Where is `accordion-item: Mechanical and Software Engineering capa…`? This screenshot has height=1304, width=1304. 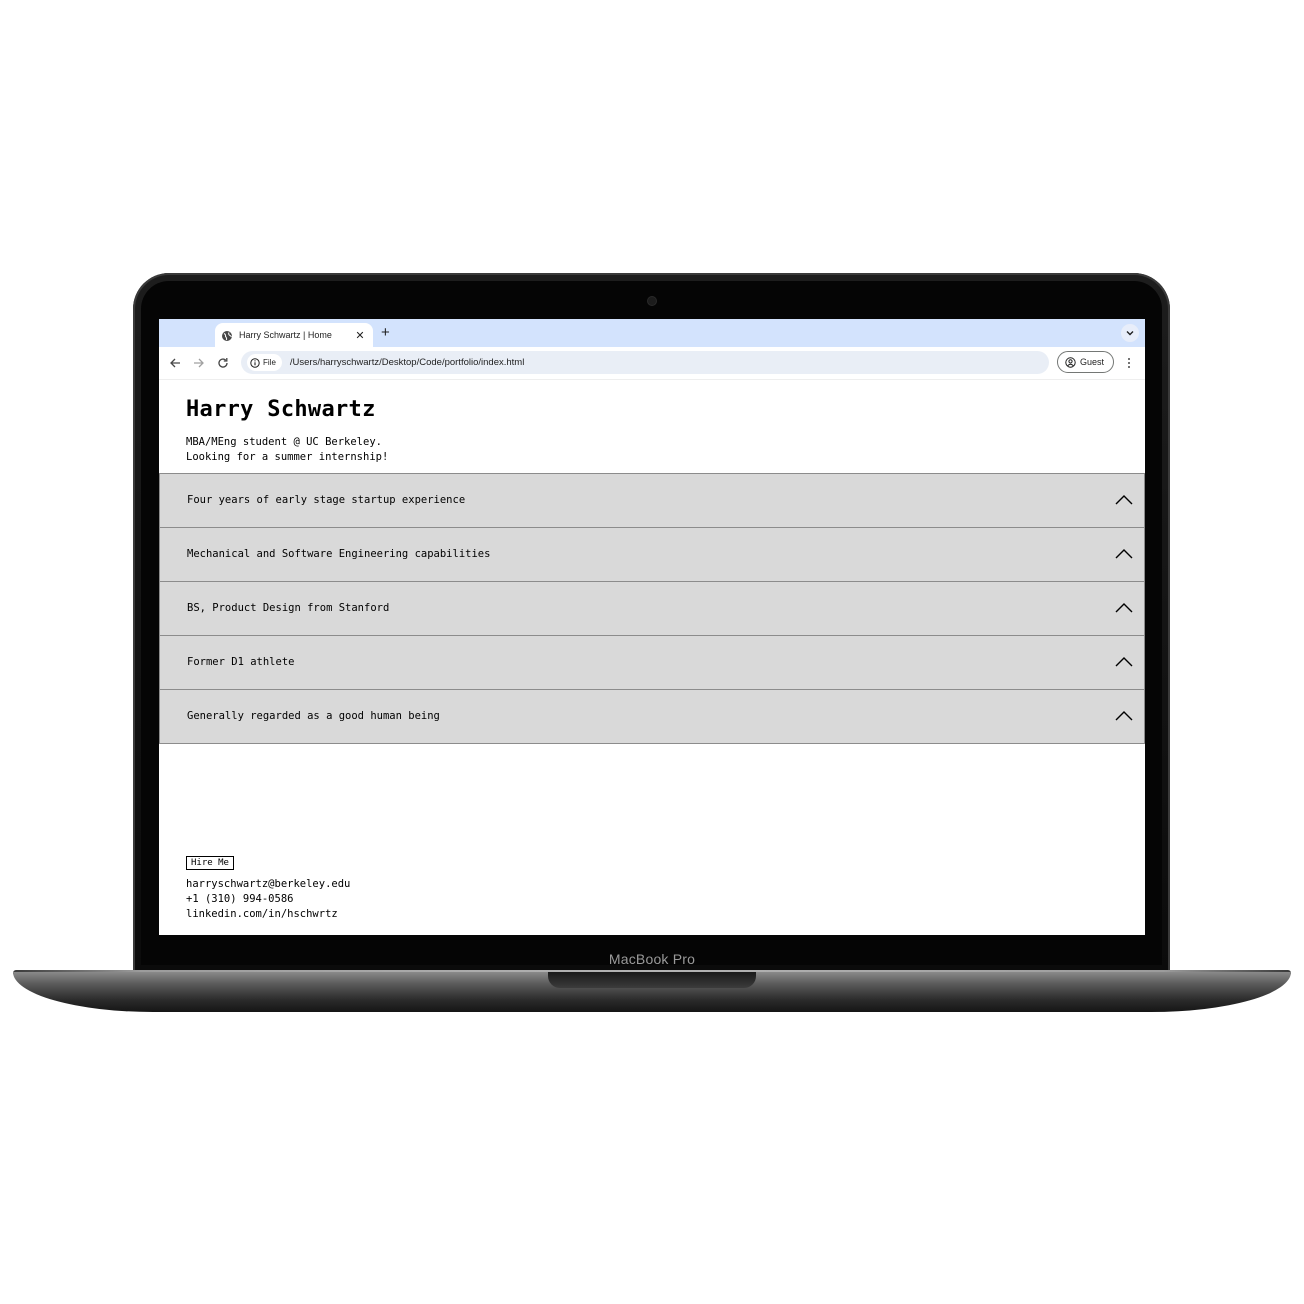 accordion-item: Mechanical and Software Engineering capa… is located at coordinates (652, 554).